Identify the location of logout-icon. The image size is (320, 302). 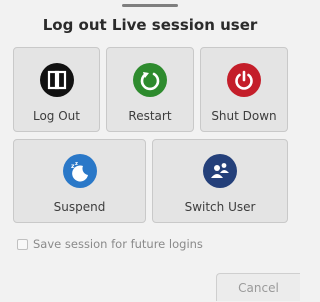
(56, 80).